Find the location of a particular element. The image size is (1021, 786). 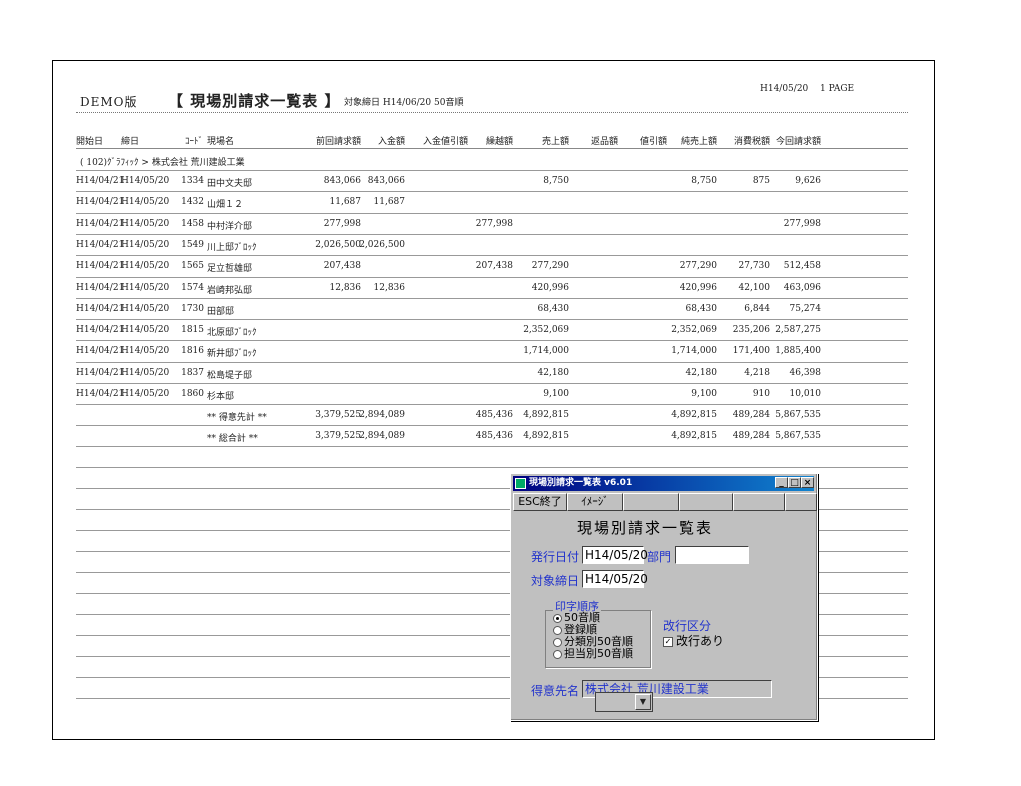

table-cell: 足立哲雄邸 is located at coordinates (230, 269).